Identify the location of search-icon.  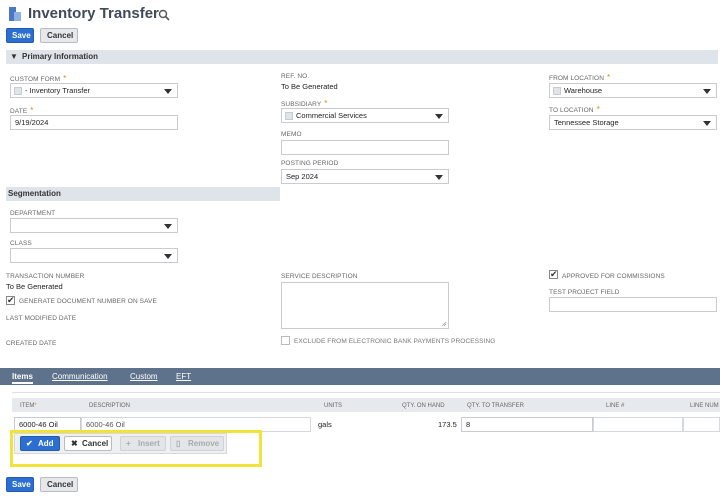
(164, 15).